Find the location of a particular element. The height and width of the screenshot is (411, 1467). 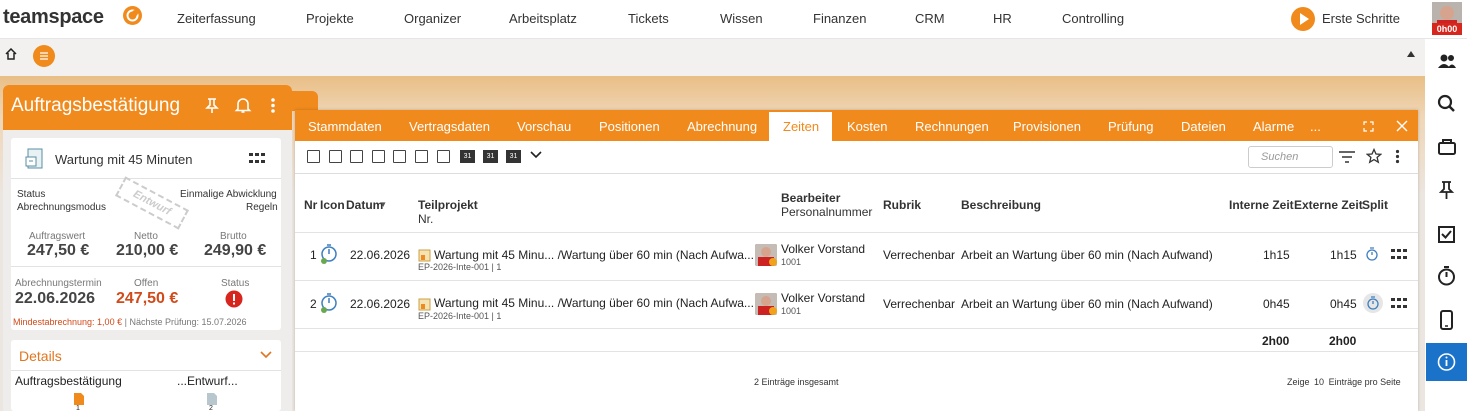

column-header-beschreibung: Beschreibung is located at coordinates (1001, 205).